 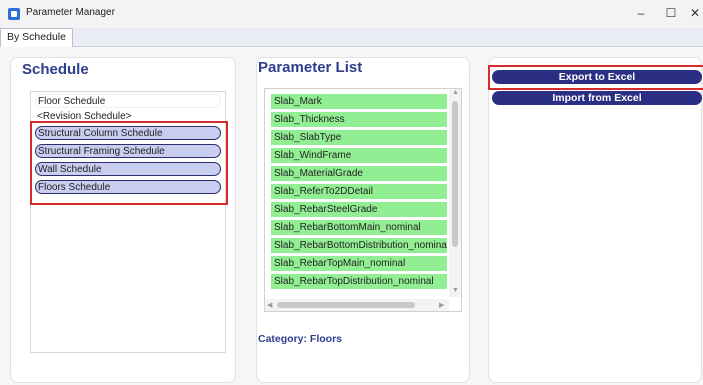 What do you see at coordinates (300, 339) in the screenshot?
I see `category-label: Category: Floors` at bounding box center [300, 339].